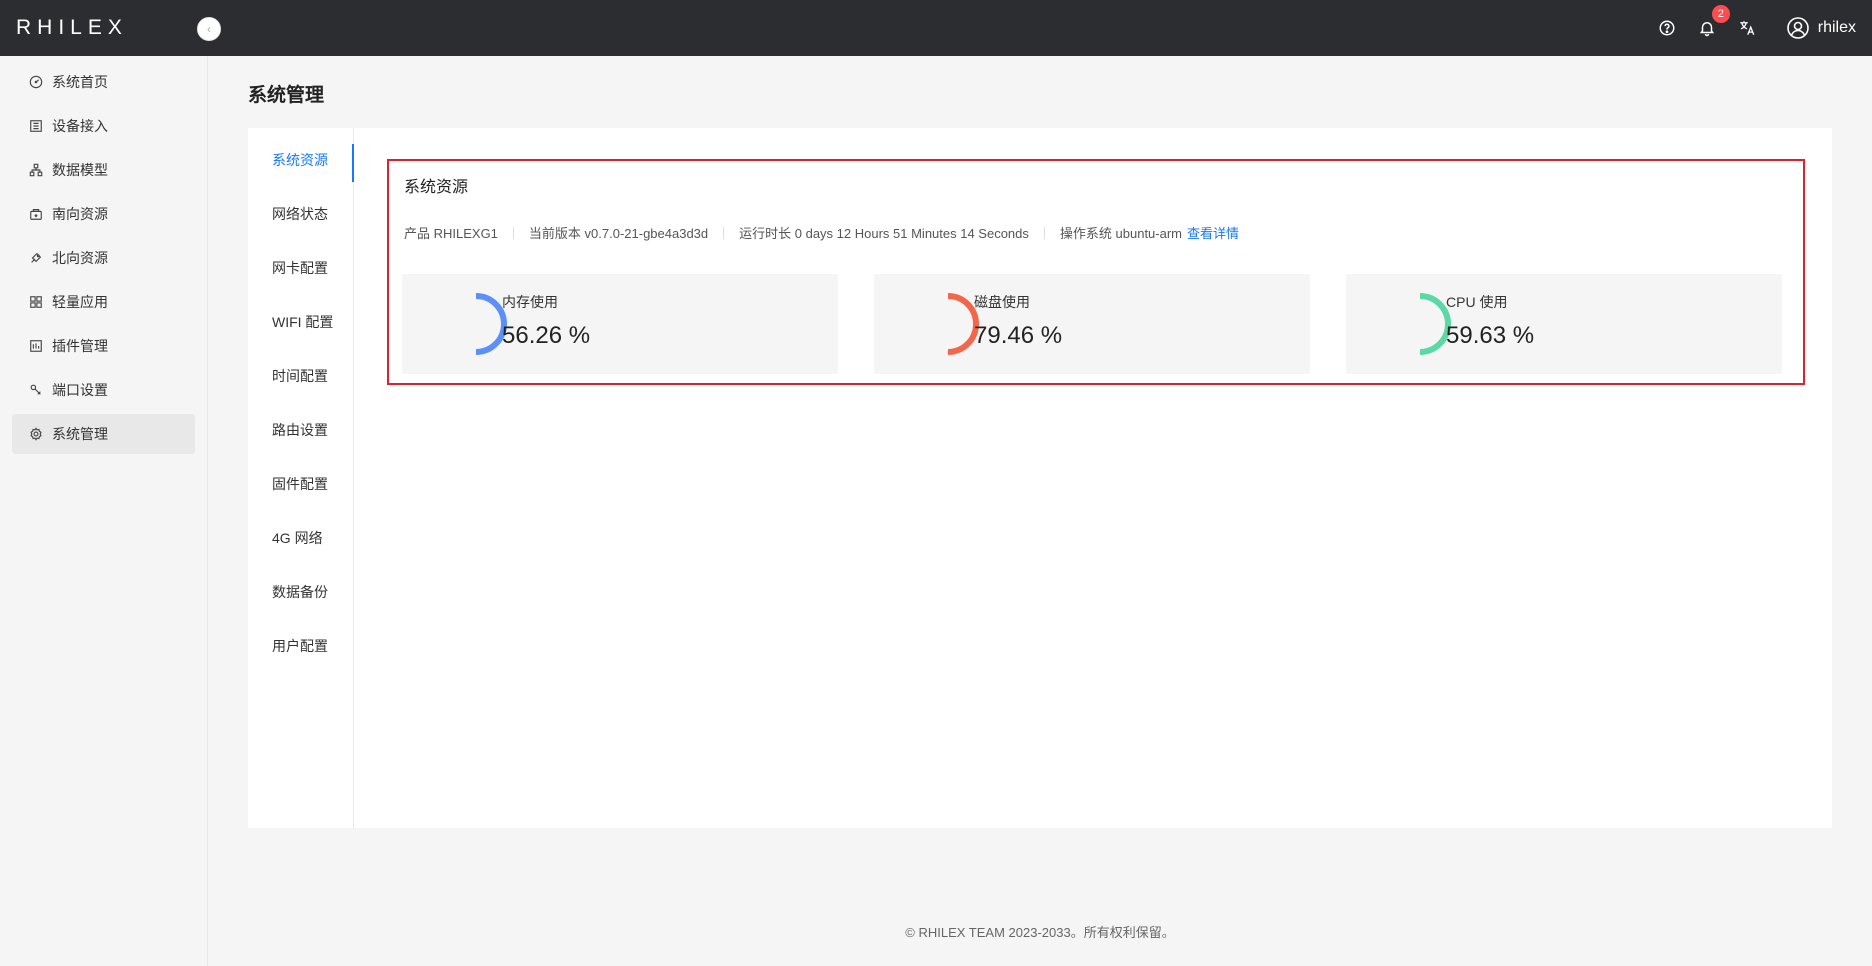  I want to click on plugin-icon, so click(36, 346).